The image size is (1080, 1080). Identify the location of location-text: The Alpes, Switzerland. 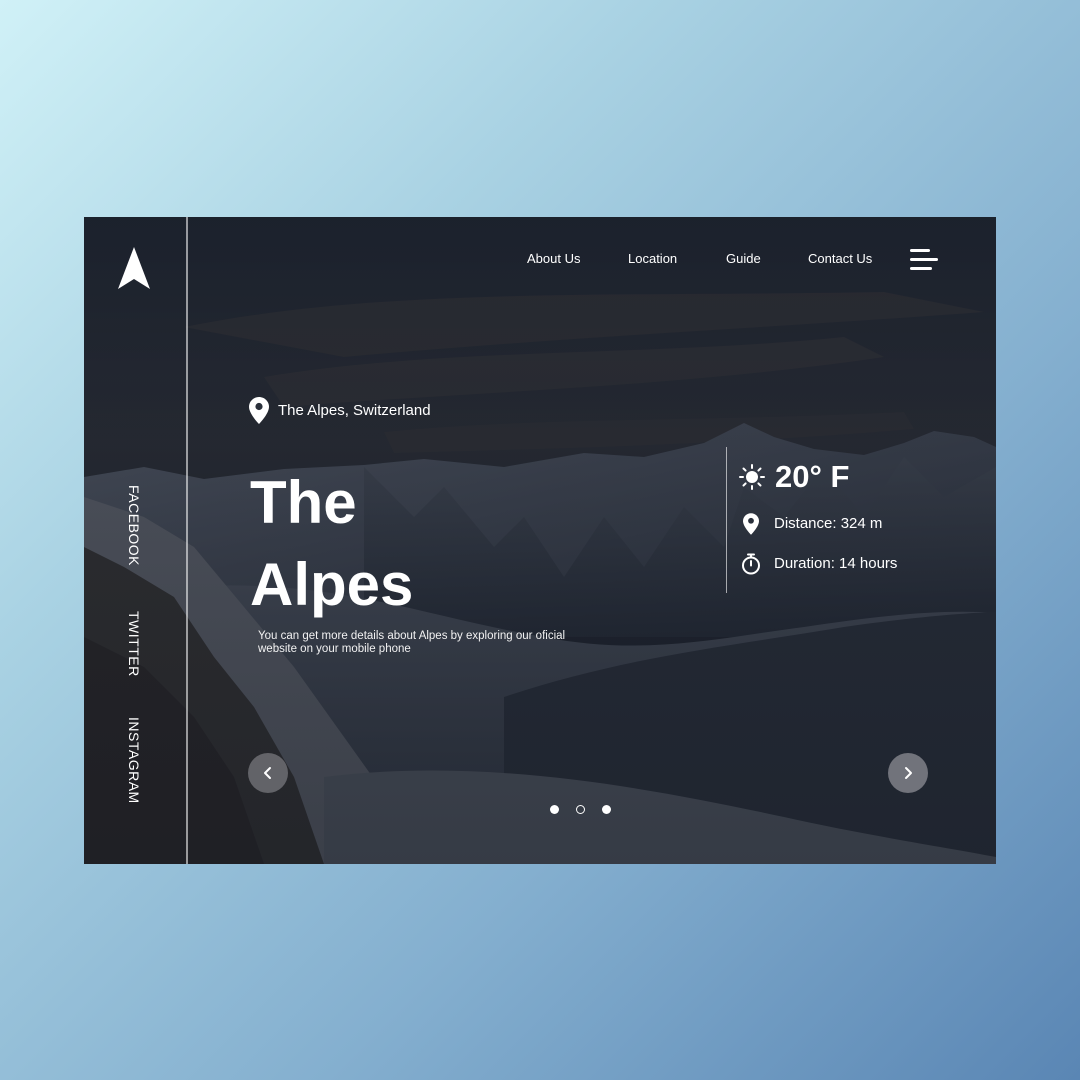
(354, 410).